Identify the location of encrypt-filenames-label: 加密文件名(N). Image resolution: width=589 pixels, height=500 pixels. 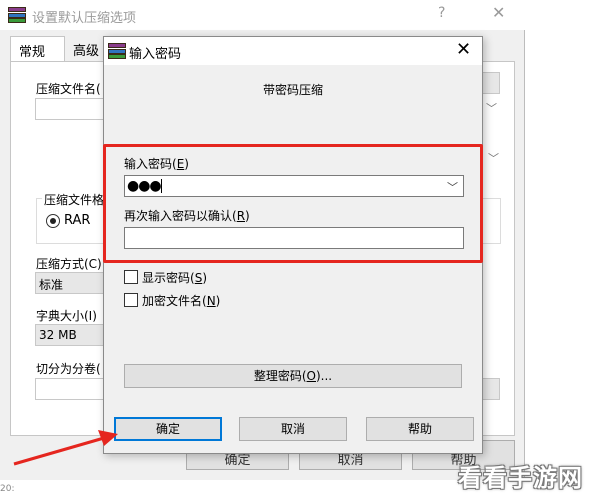
(181, 301).